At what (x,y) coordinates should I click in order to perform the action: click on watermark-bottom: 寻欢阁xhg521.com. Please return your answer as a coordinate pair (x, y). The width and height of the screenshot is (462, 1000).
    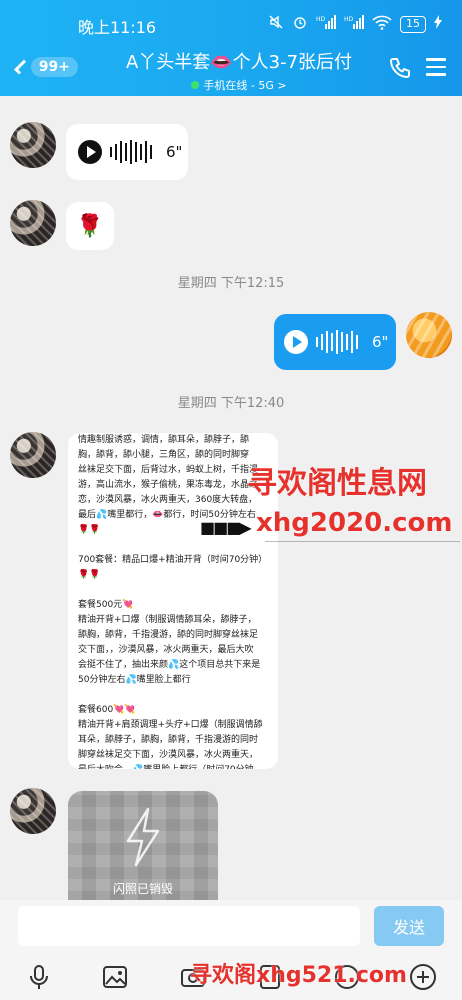
    Looking at the image, I should click on (298, 975).